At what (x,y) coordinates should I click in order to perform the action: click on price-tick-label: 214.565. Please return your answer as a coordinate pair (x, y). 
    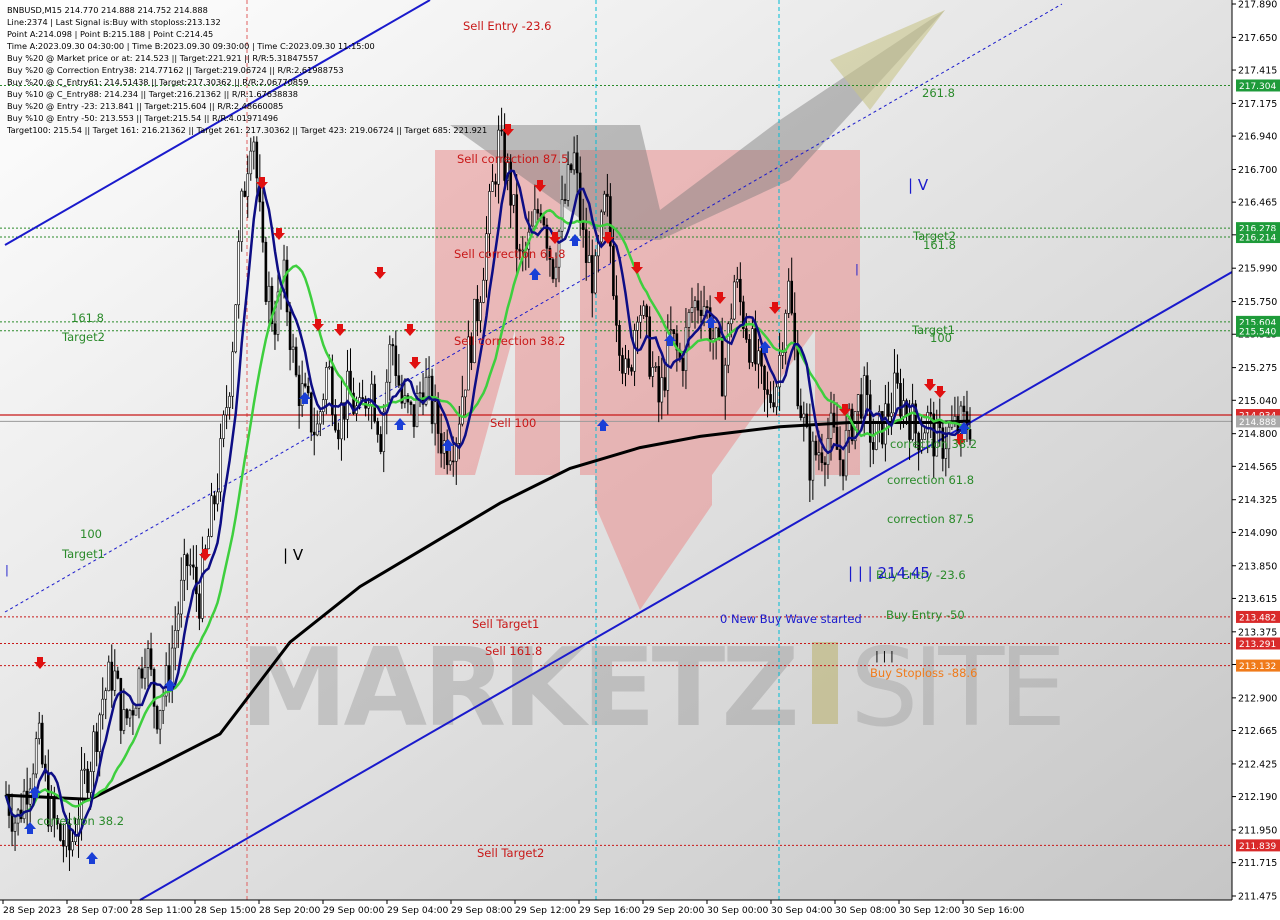
    Looking at the image, I should click on (1257, 467).